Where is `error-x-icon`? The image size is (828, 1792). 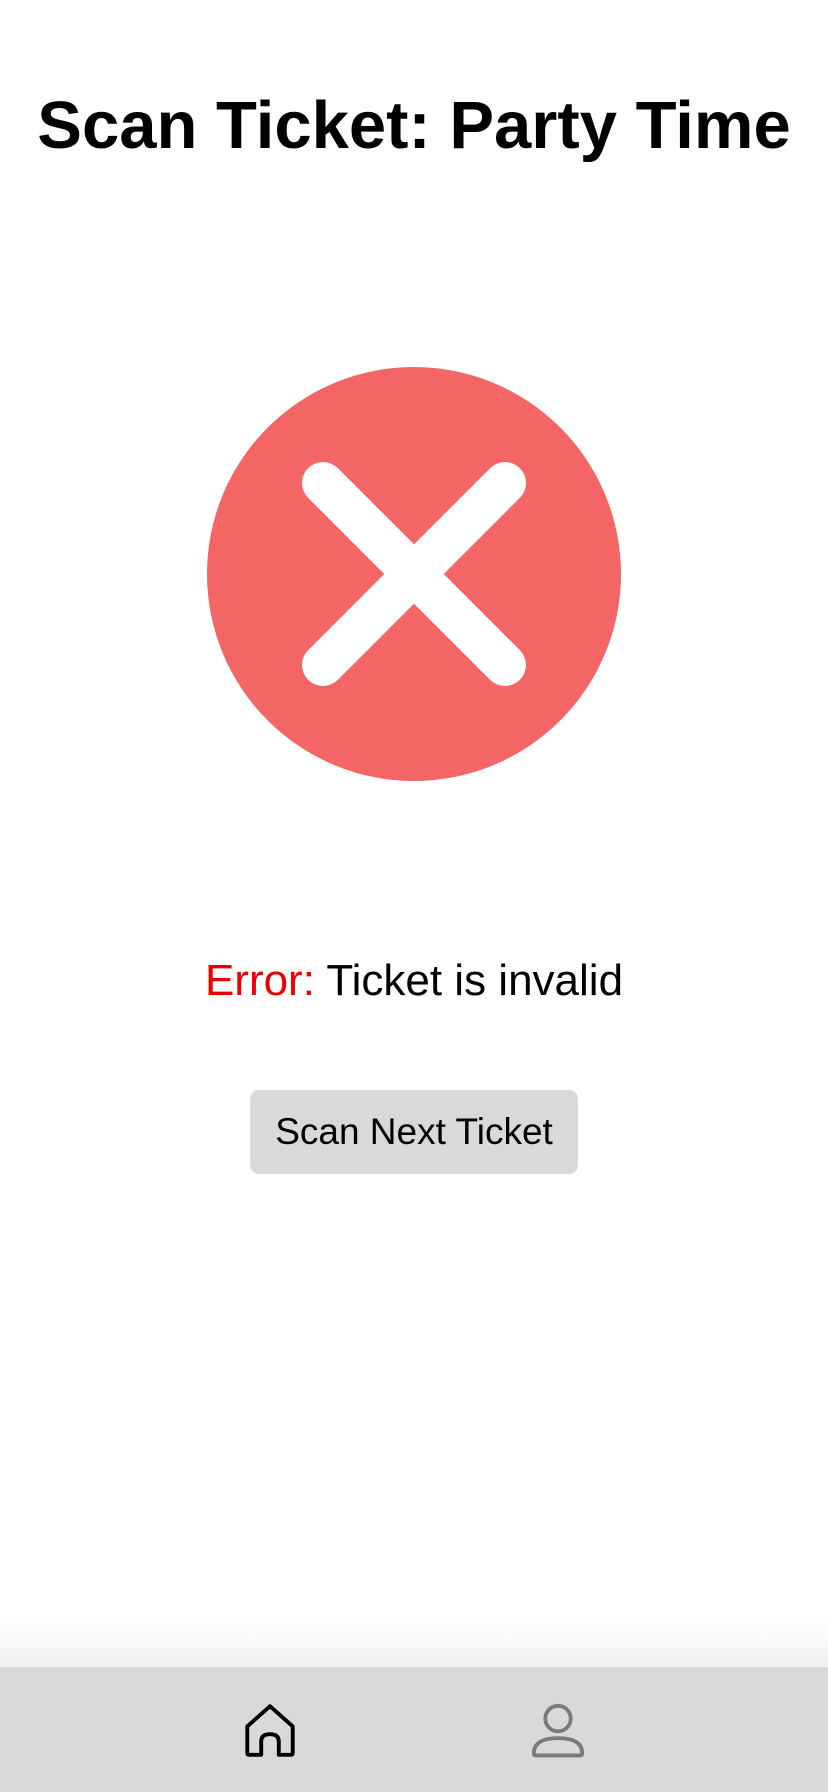
error-x-icon is located at coordinates (414, 574).